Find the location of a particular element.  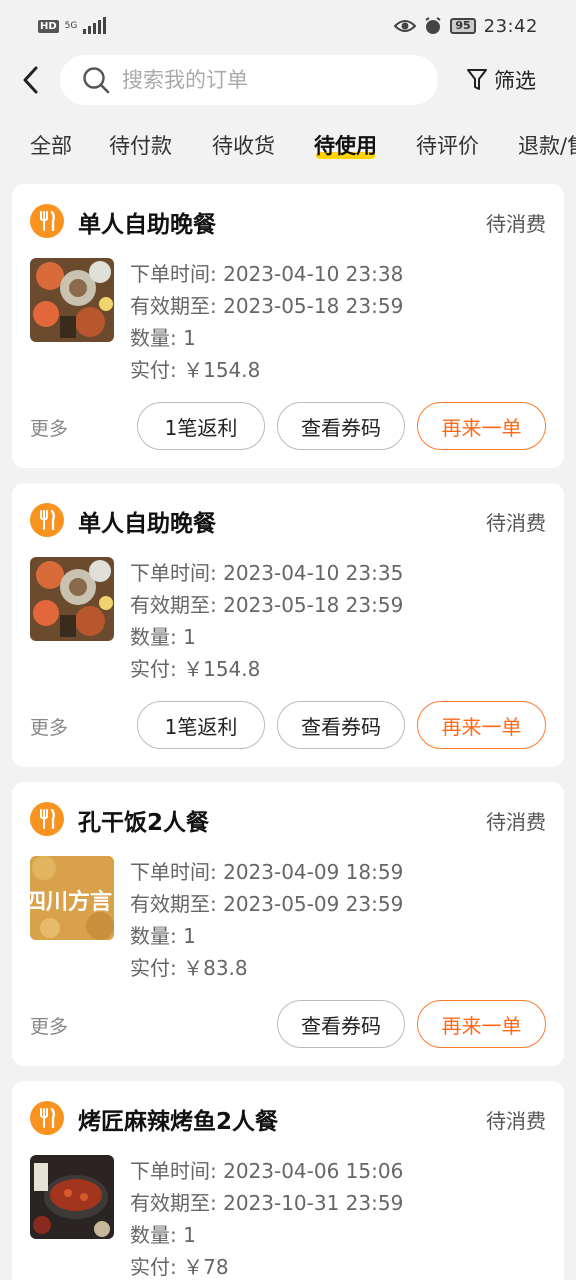

filter-icon is located at coordinates (477, 79).